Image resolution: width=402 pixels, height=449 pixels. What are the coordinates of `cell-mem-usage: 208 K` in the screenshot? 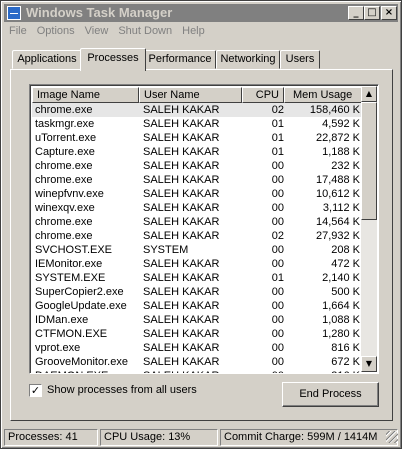 It's located at (345, 250).